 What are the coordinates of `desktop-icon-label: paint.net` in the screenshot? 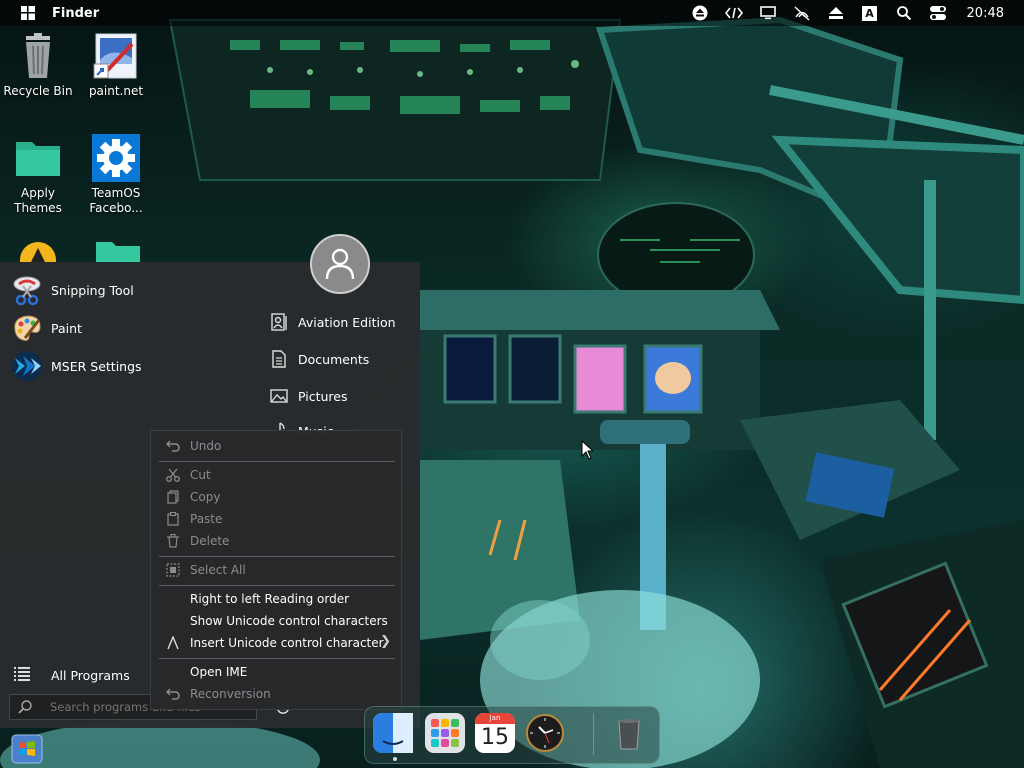 It's located at (116, 91).